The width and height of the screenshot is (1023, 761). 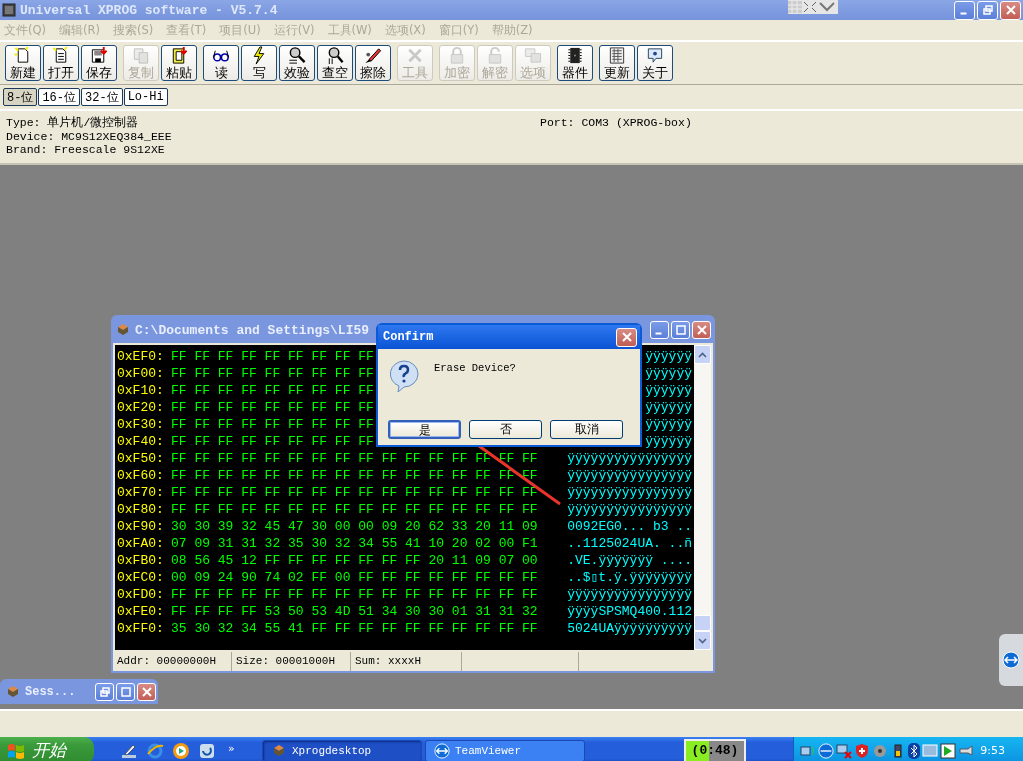 I want to click on pen-icon, so click(x=129, y=750).